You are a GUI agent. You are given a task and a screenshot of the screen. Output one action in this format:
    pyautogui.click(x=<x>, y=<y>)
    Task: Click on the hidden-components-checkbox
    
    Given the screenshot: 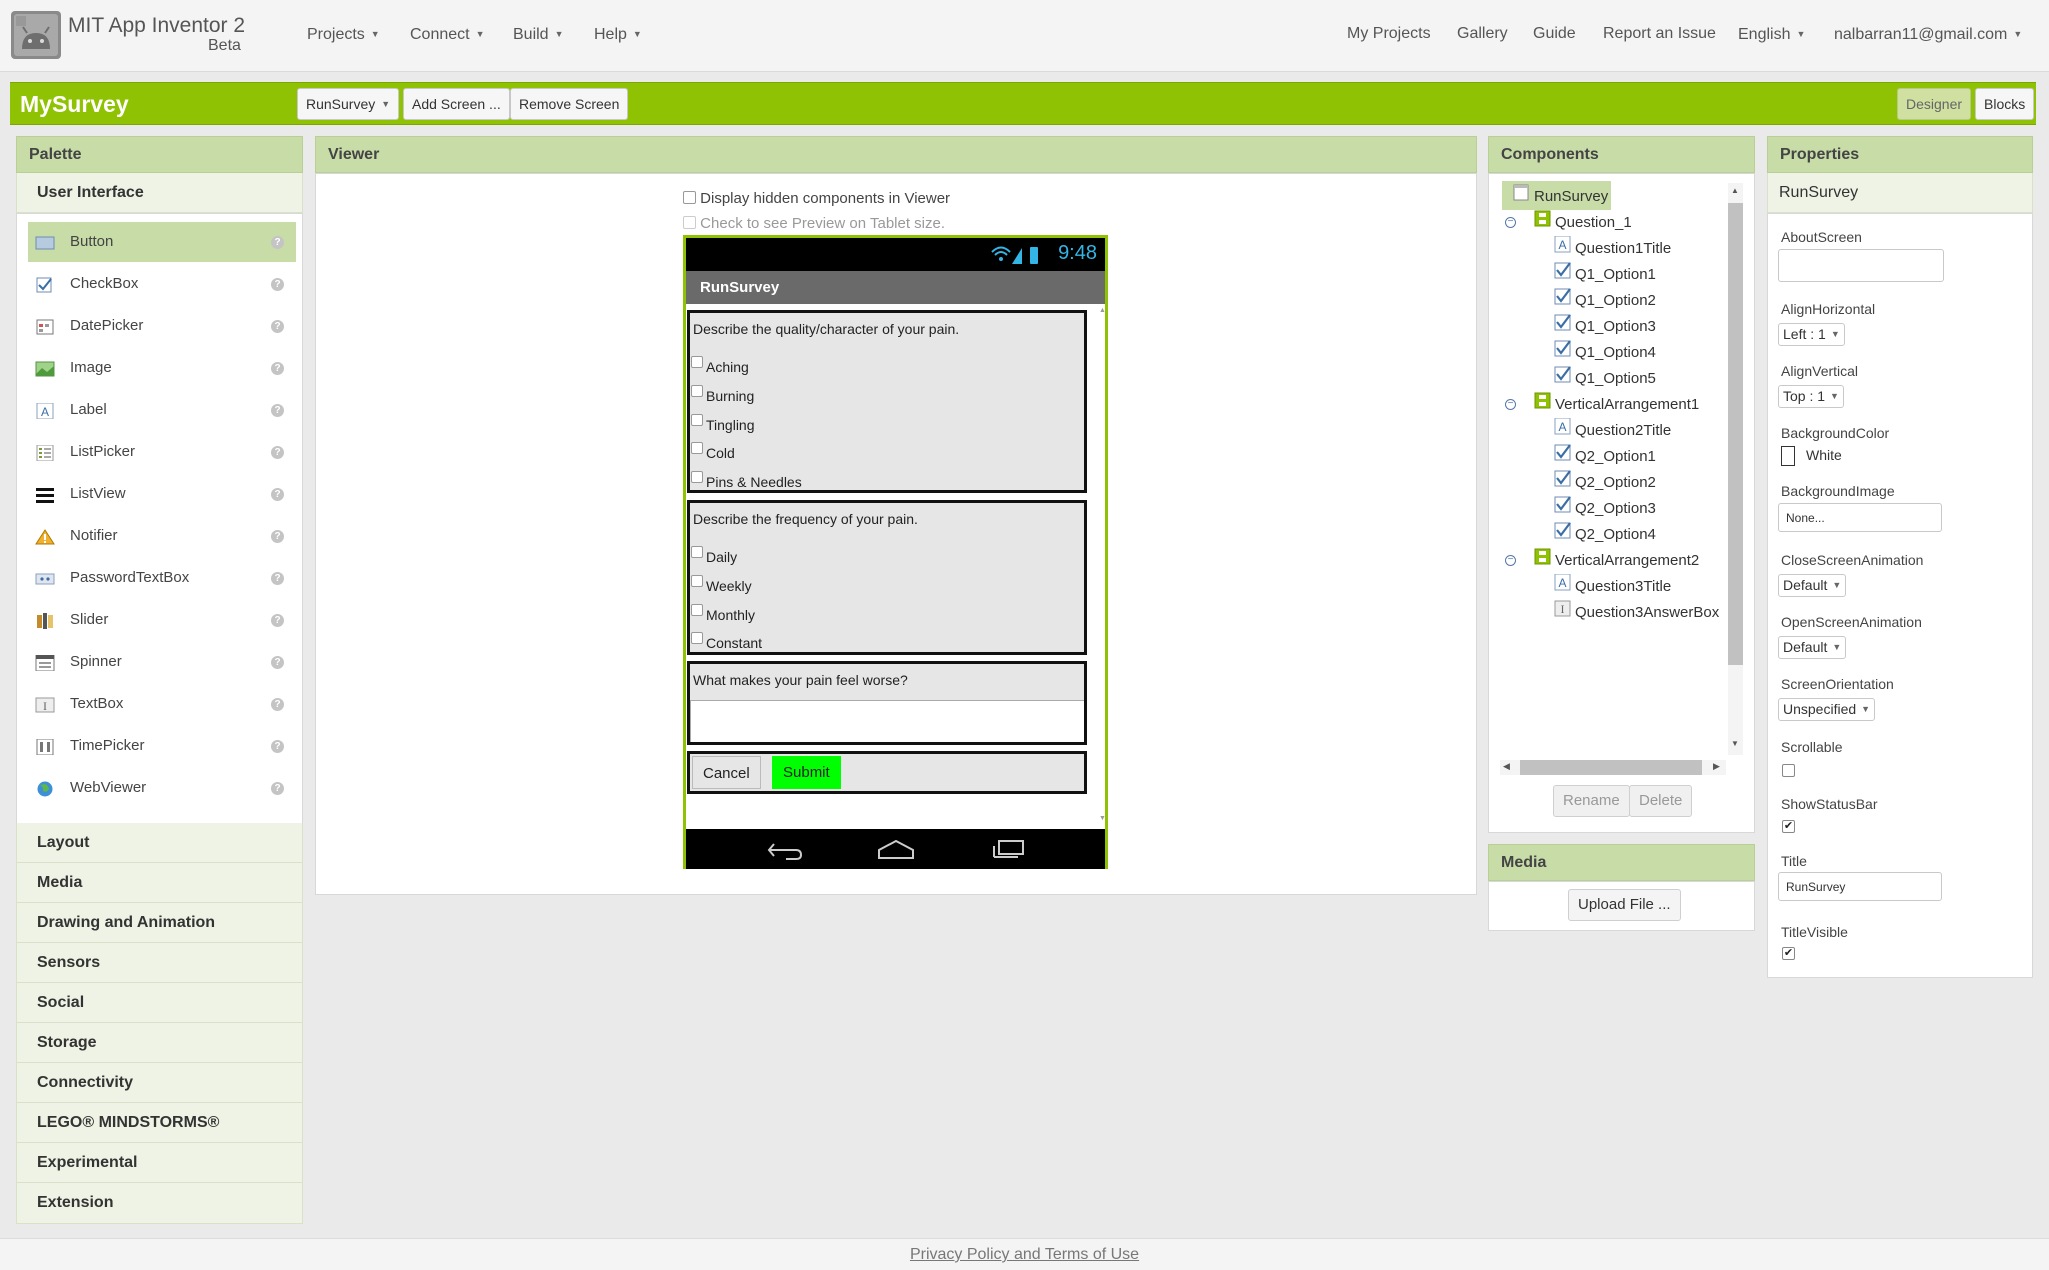 What is the action you would take?
    pyautogui.click(x=689, y=197)
    